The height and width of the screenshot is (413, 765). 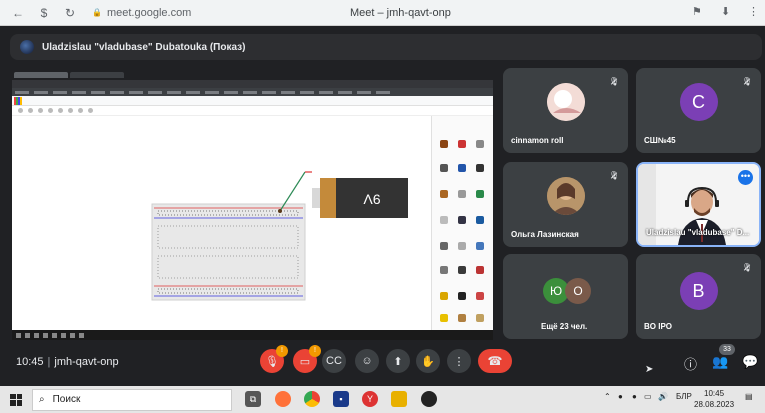 I want to click on participant-tile: B 🎙 BO IPO, so click(x=698, y=296).